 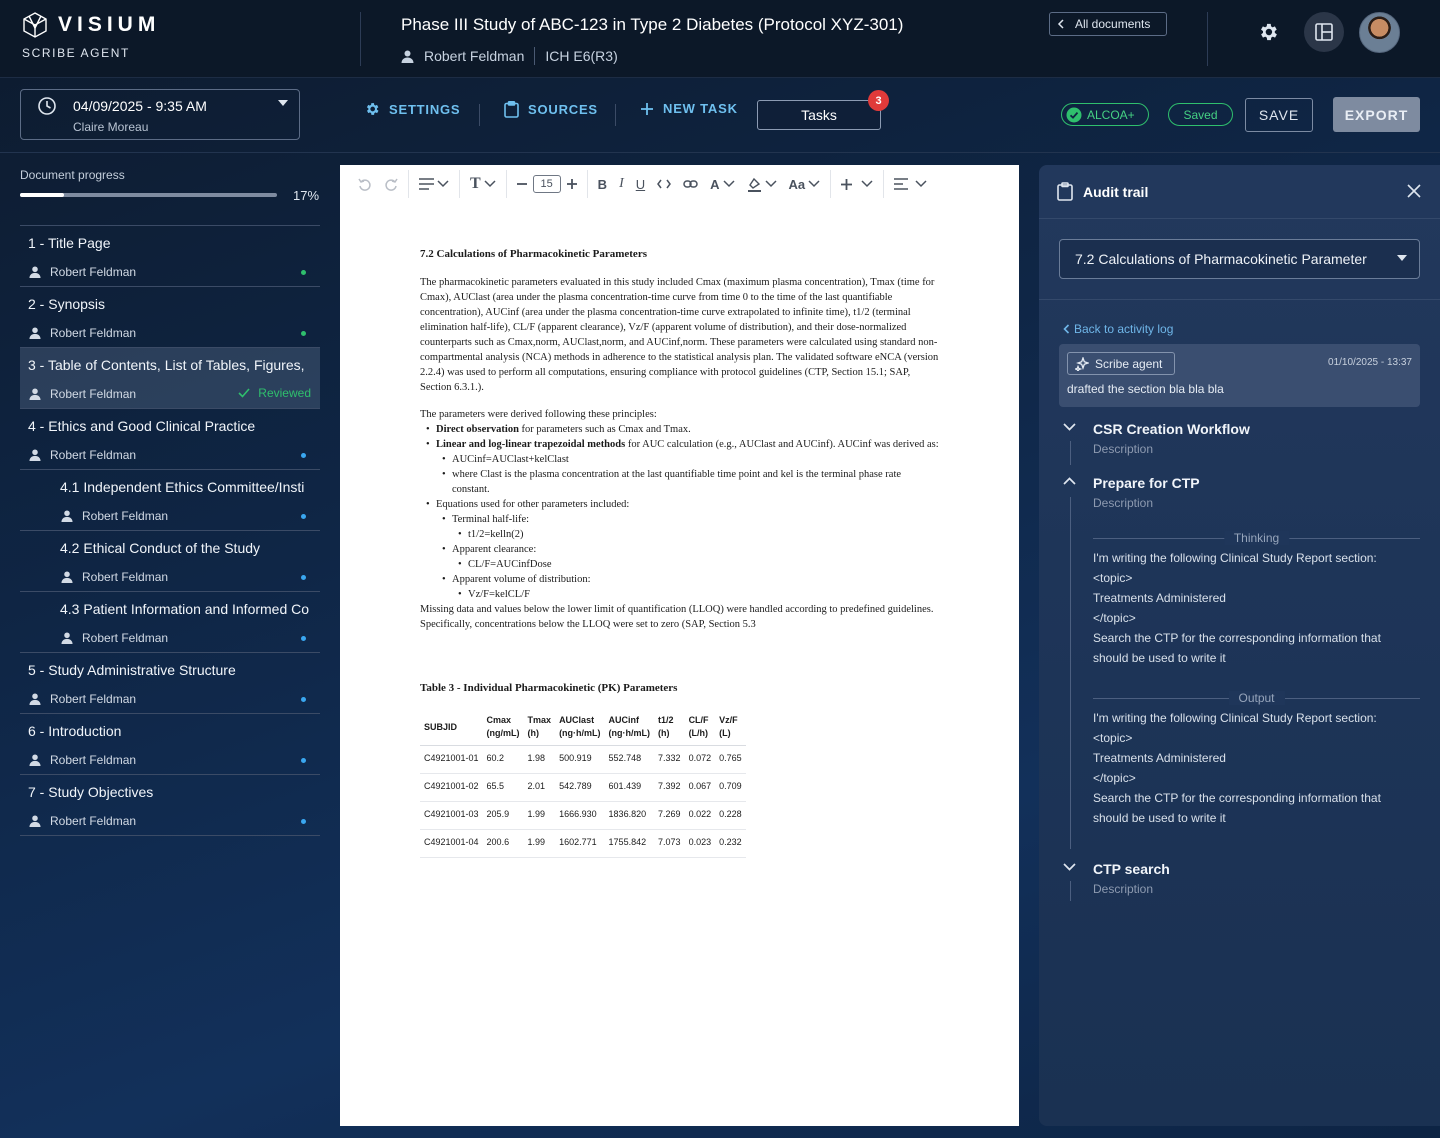 What do you see at coordinates (42, 195) in the screenshot?
I see `progress-bar-fill` at bounding box center [42, 195].